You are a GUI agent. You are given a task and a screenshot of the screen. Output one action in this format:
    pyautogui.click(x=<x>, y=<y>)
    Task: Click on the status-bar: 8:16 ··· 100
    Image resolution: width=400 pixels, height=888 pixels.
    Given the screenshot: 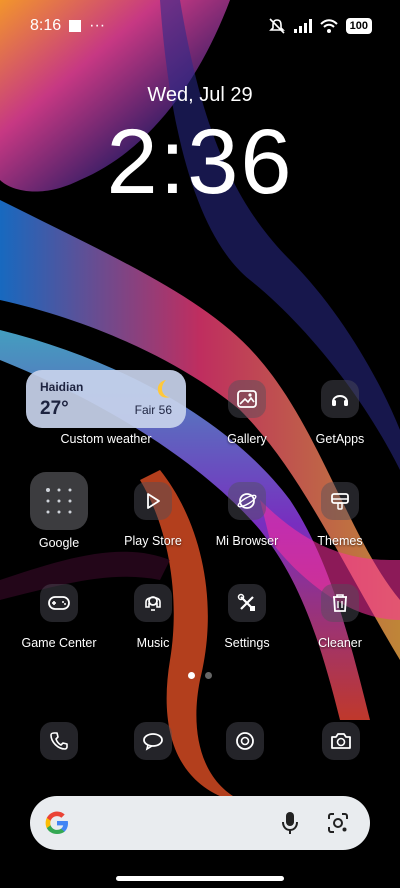 What is the action you would take?
    pyautogui.click(x=200, y=26)
    